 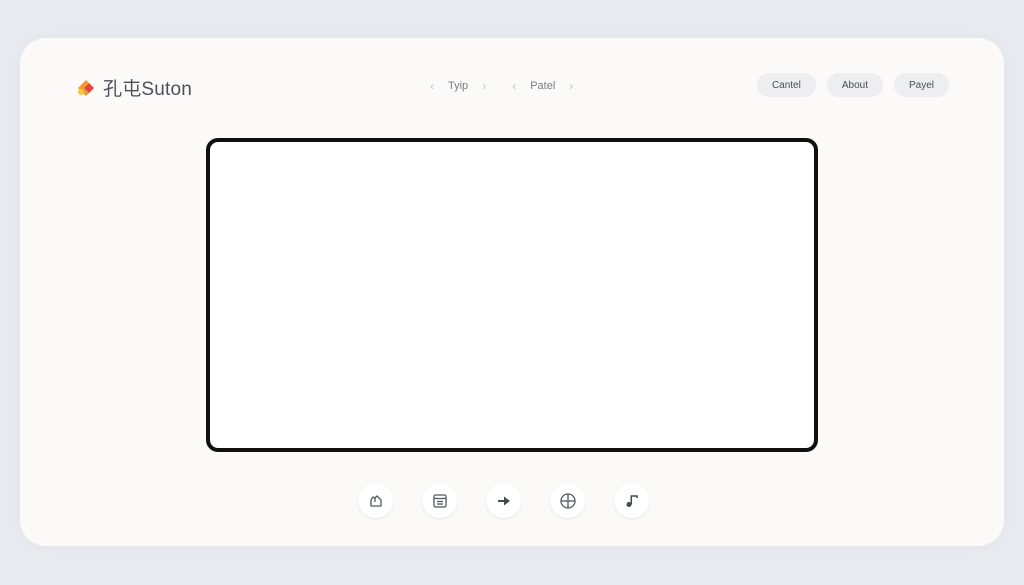 What do you see at coordinates (921, 85) in the screenshot?
I see `payel-button: Payel` at bounding box center [921, 85].